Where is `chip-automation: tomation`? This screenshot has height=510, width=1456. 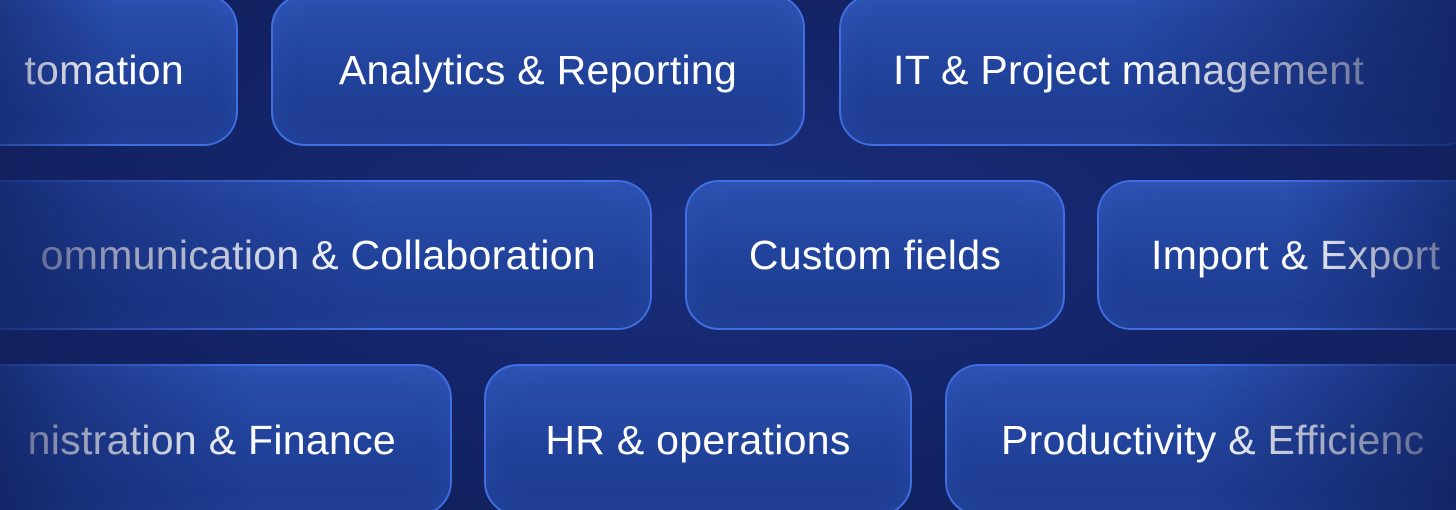 chip-automation: tomation is located at coordinates (119, 73).